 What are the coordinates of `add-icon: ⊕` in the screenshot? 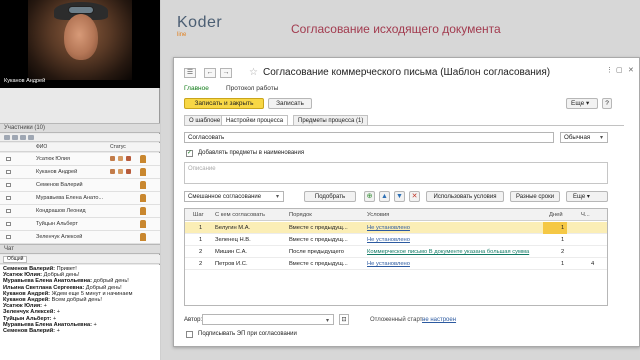 It's located at (369, 196).